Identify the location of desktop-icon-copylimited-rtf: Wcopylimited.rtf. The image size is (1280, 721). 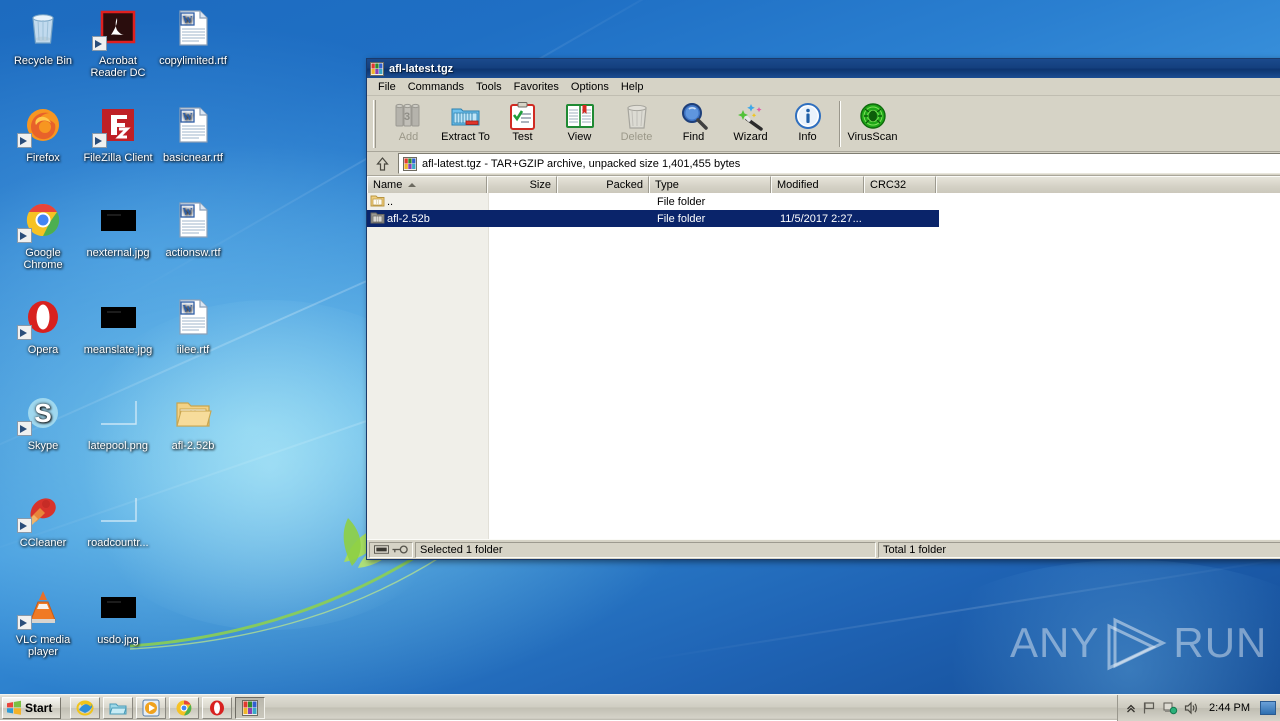
(193, 37).